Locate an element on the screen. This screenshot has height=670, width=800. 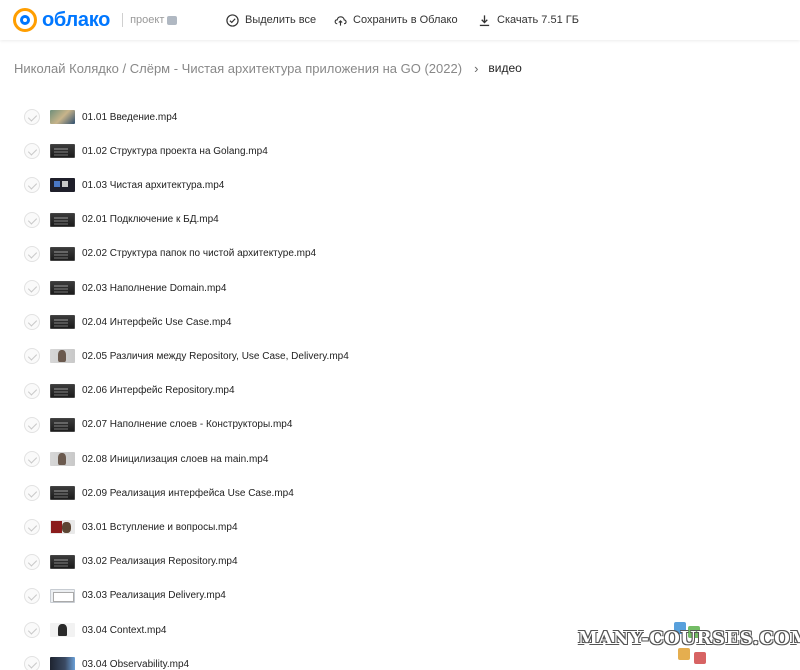
file-row: 02.04 Интерфейс Use Case.mp4 is located at coordinates (280, 322).